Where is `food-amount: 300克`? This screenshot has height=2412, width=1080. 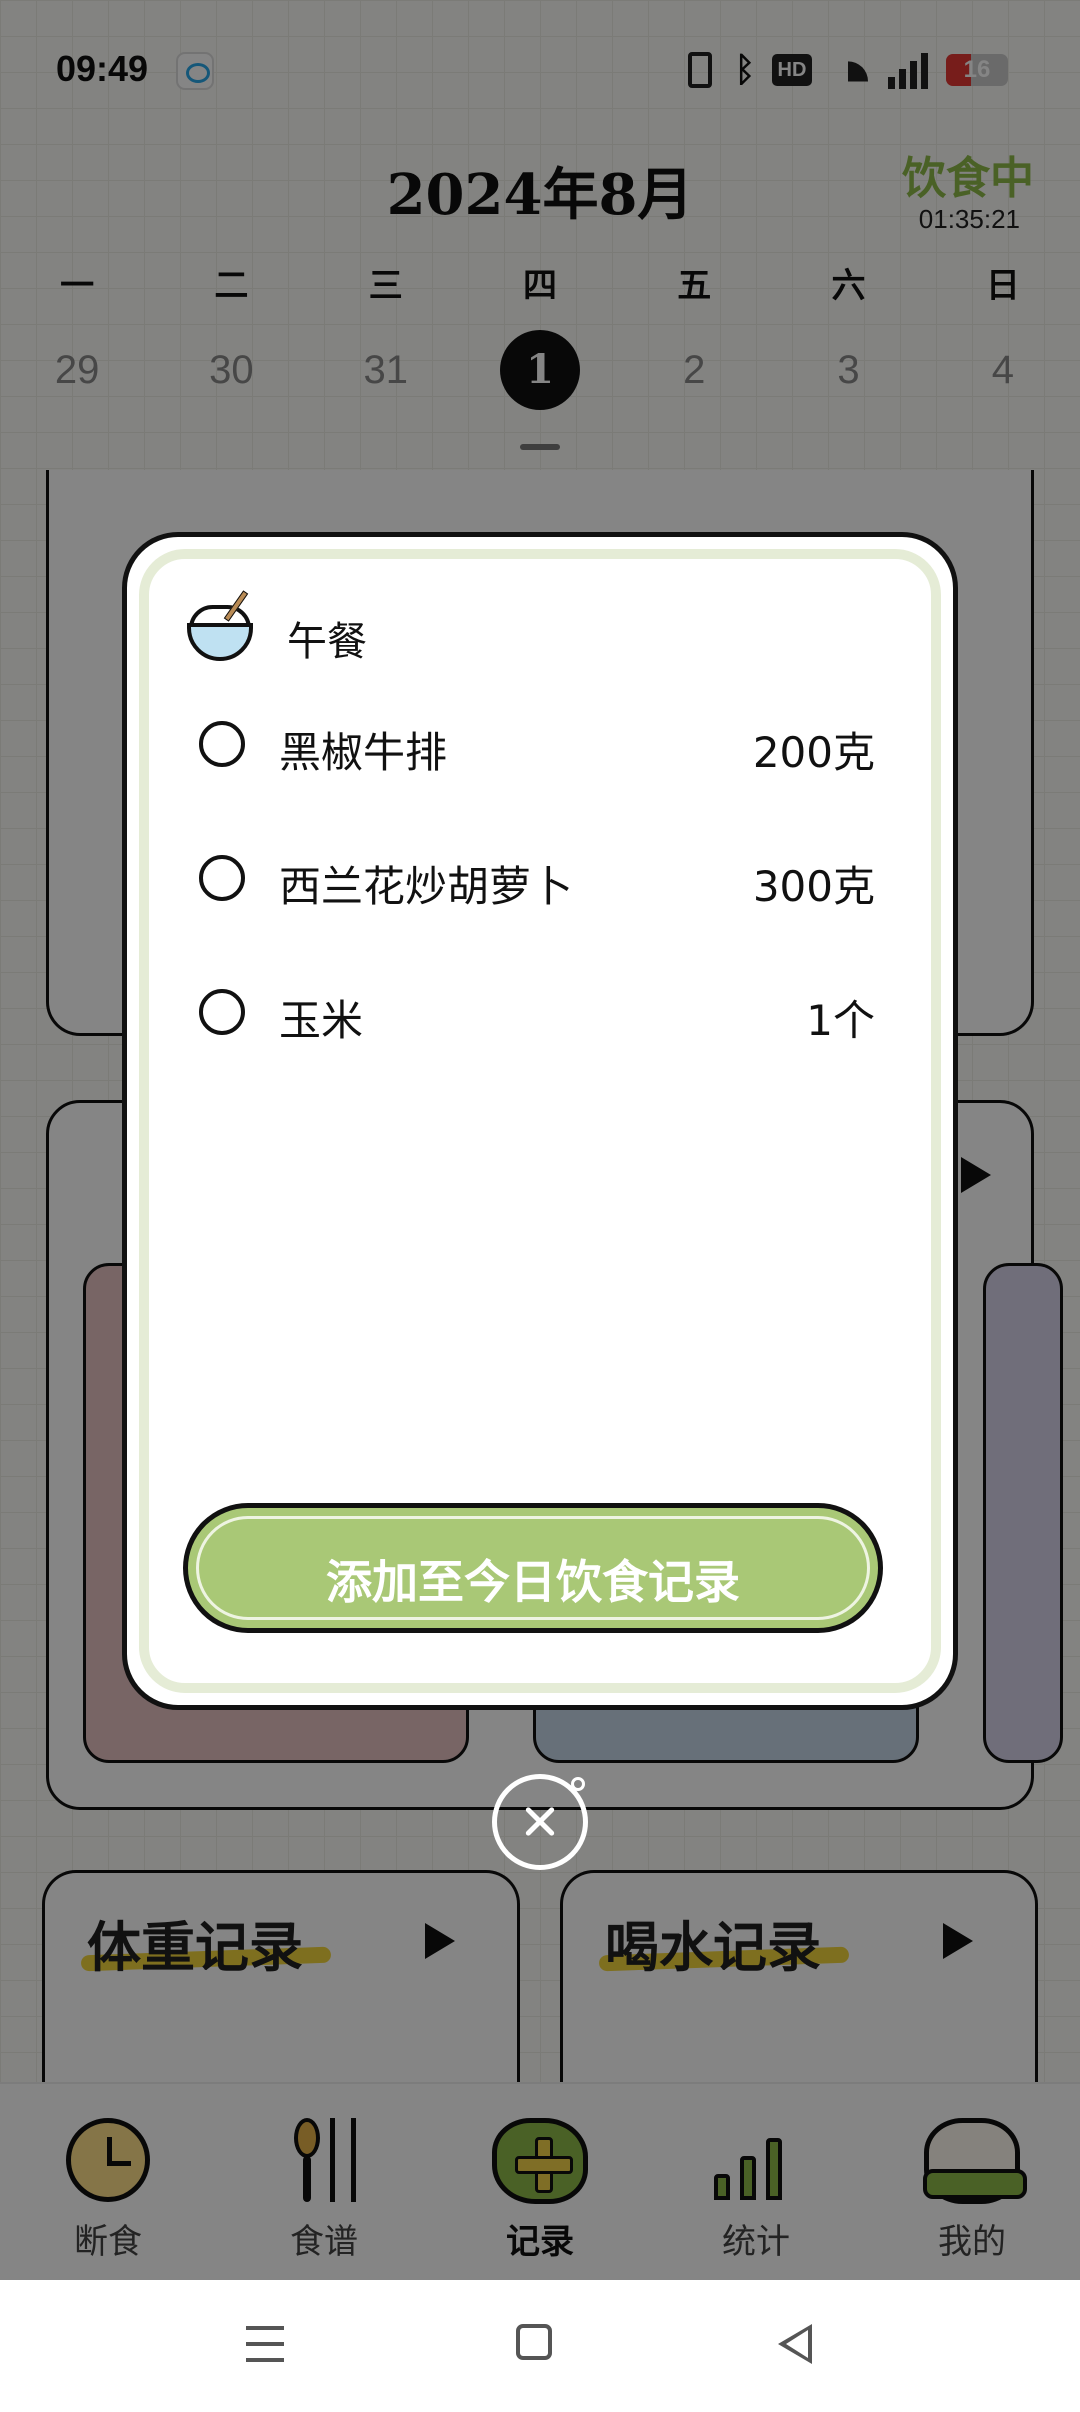 food-amount: 300克 is located at coordinates (813, 886).